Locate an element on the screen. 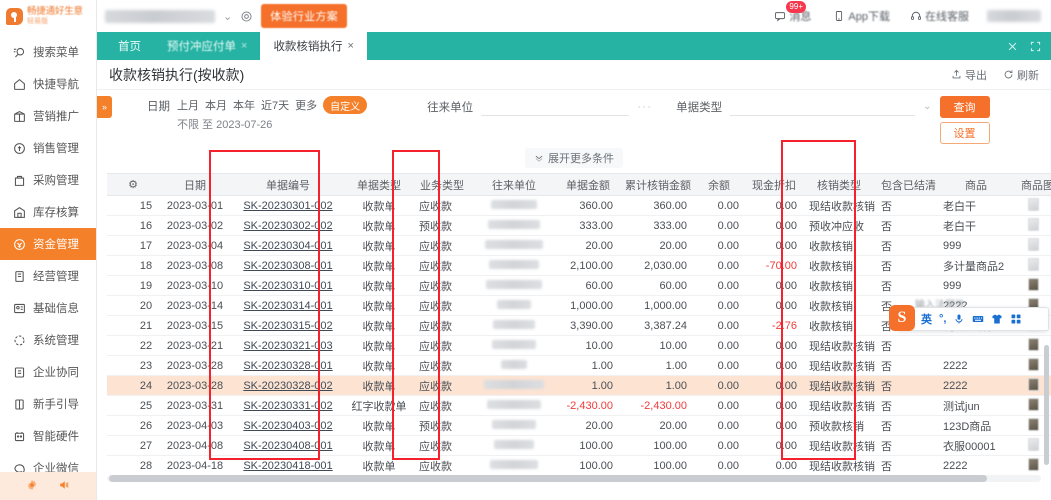 This screenshot has width=1051, height=500. sidebar-item-system: 系统管理 is located at coordinates (48, 340).